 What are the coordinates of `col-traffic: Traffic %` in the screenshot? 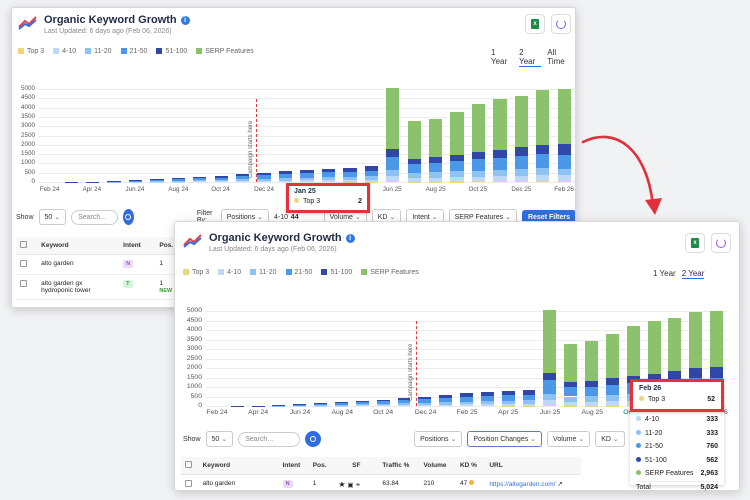 It's located at (399, 466).